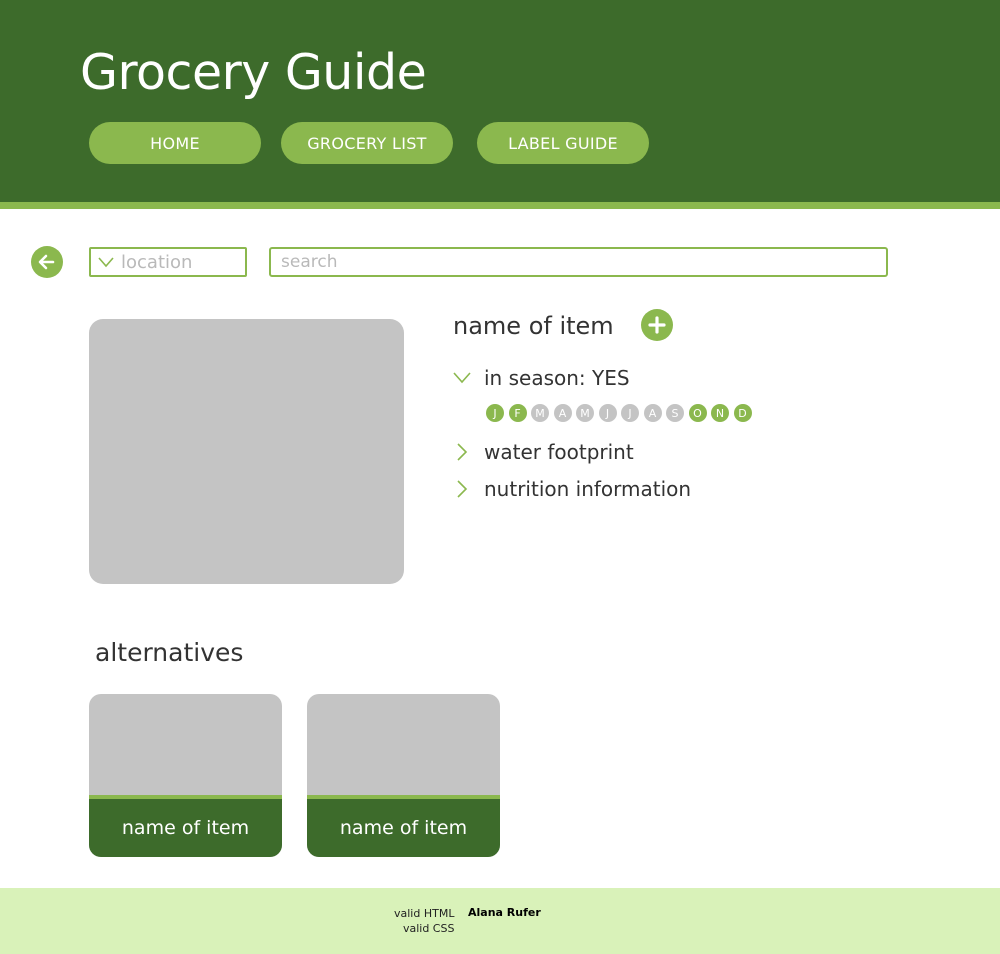 The width and height of the screenshot is (1000, 954). Describe the element at coordinates (175, 143) in the screenshot. I see `nav-home-button: HOME` at that location.